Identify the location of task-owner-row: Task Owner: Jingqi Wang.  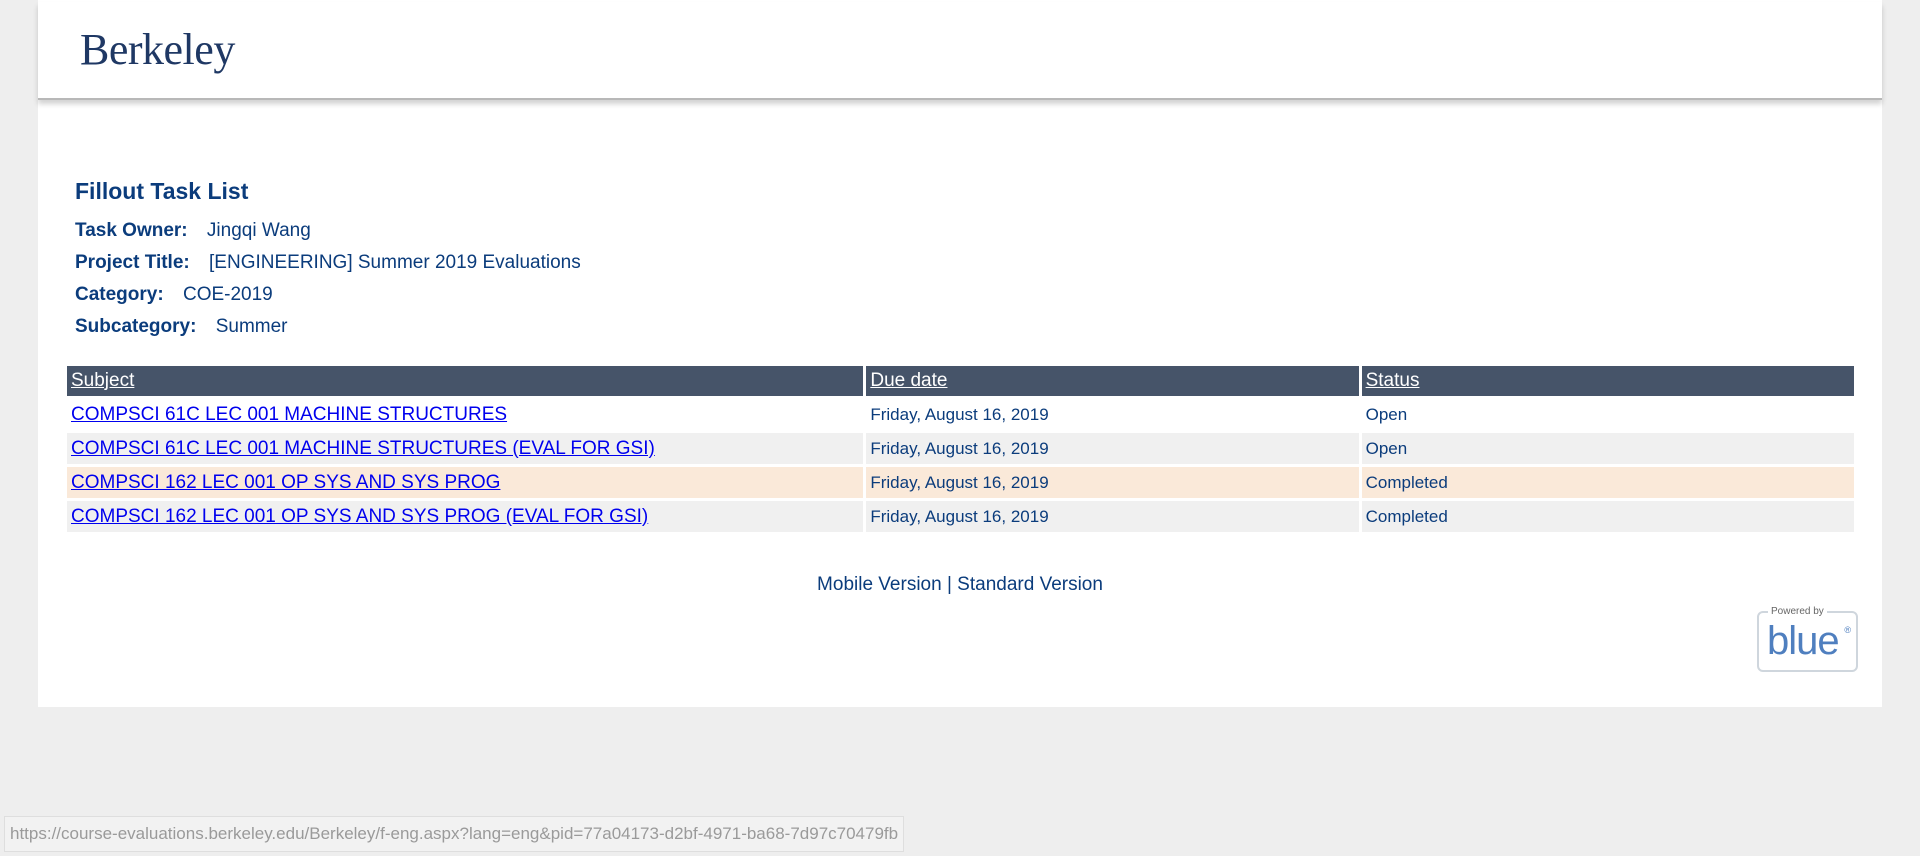
(328, 231).